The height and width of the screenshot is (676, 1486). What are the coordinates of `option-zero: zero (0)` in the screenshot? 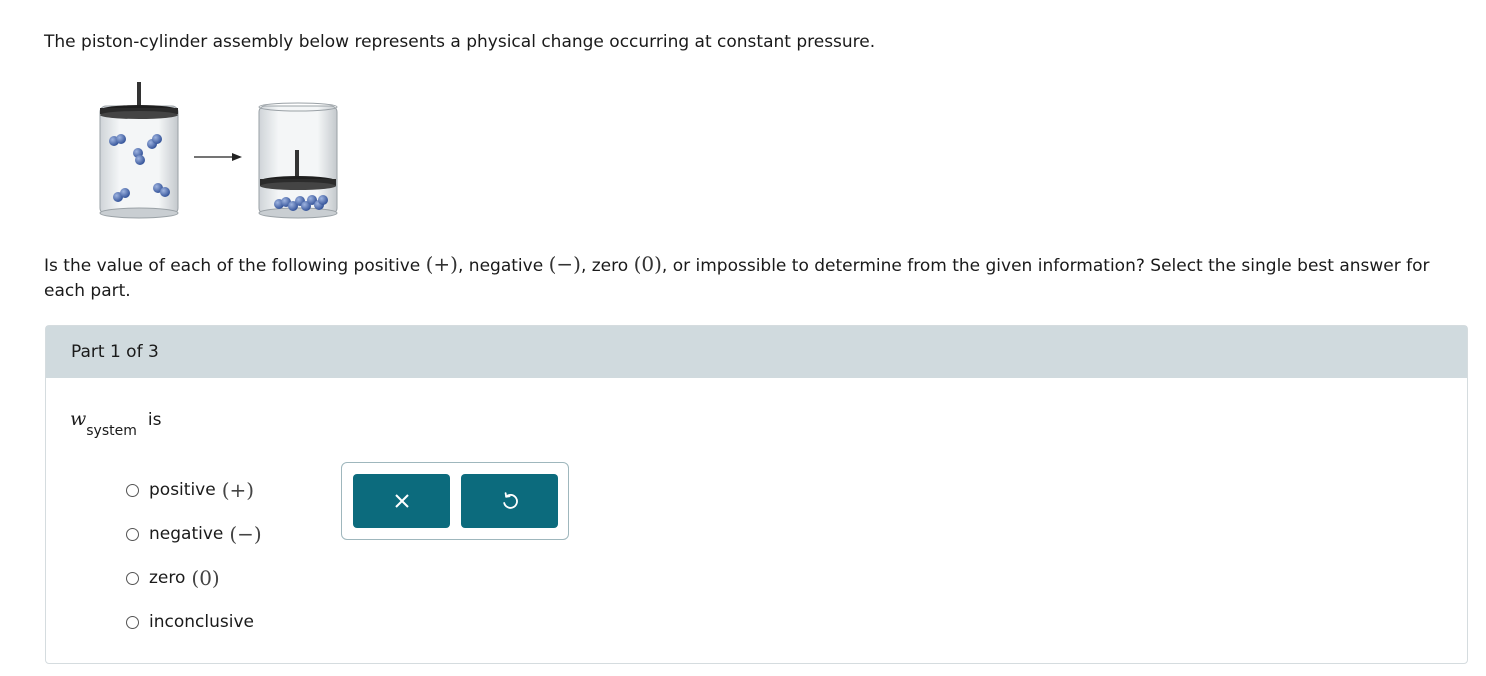 It's located at (194, 578).